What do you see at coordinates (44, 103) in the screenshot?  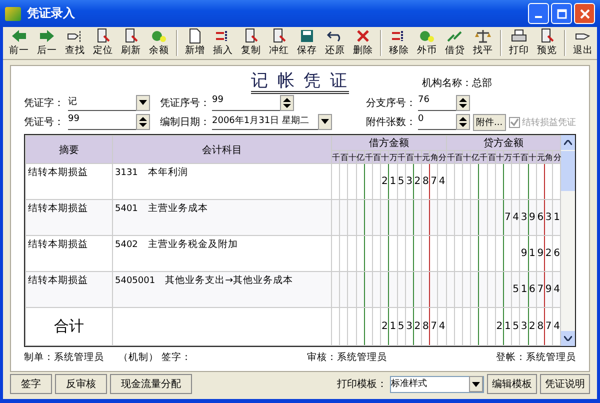 I see `field-label: 凭证字：` at bounding box center [44, 103].